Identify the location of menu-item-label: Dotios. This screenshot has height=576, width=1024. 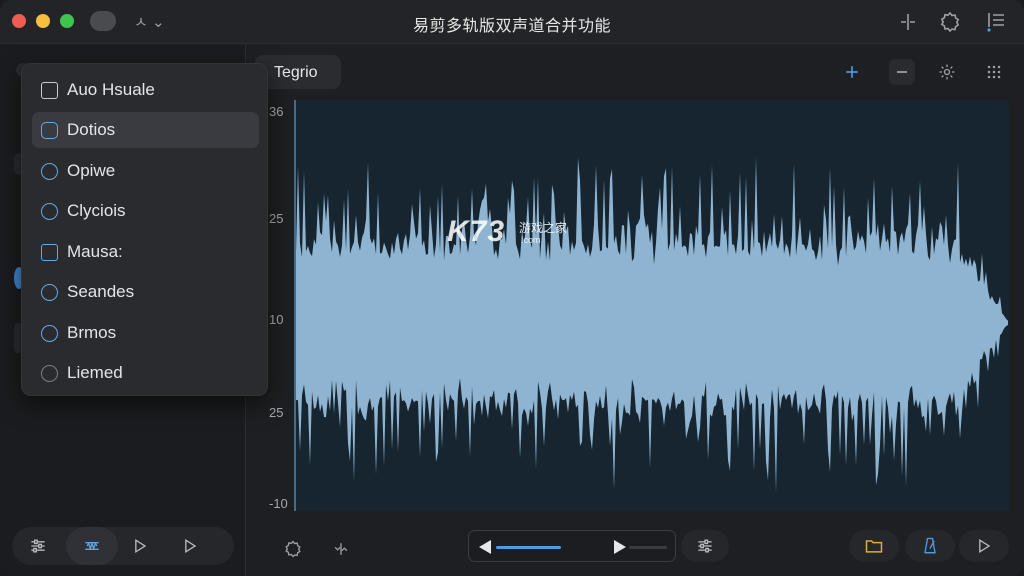
(91, 129).